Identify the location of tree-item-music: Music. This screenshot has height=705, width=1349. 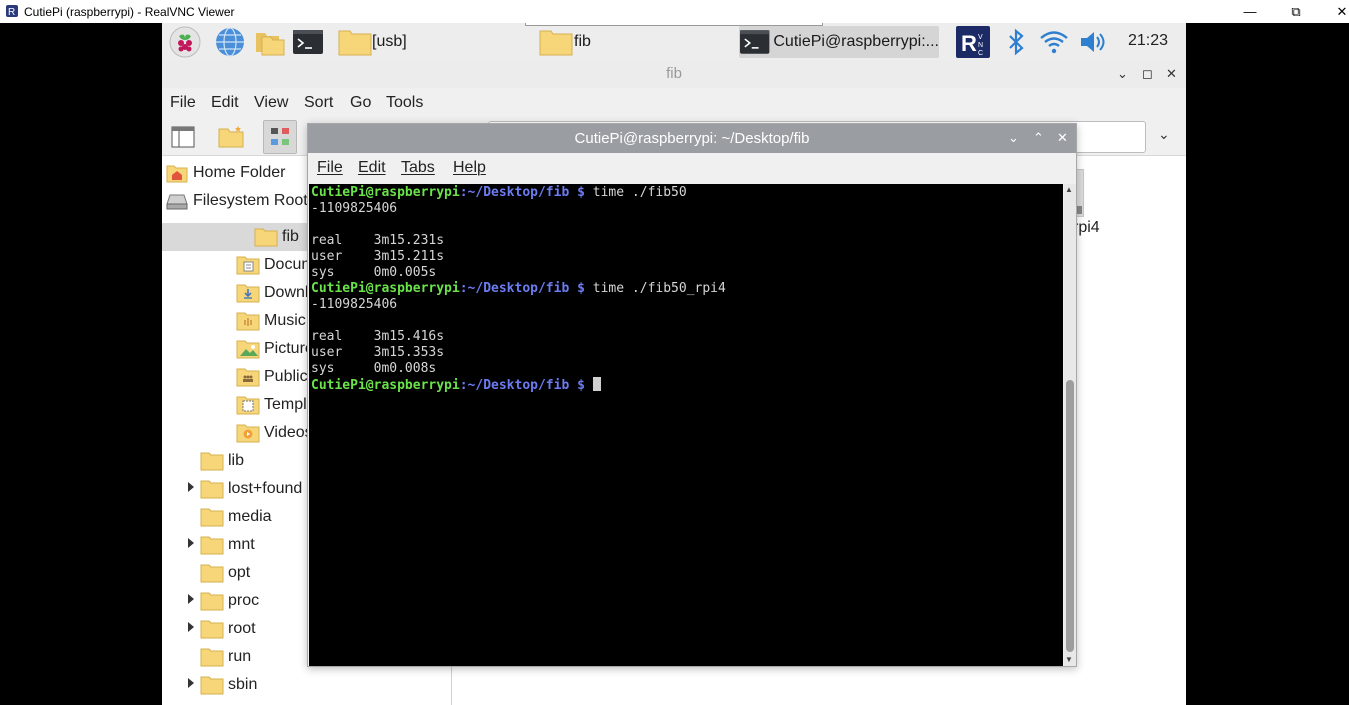
(271, 321).